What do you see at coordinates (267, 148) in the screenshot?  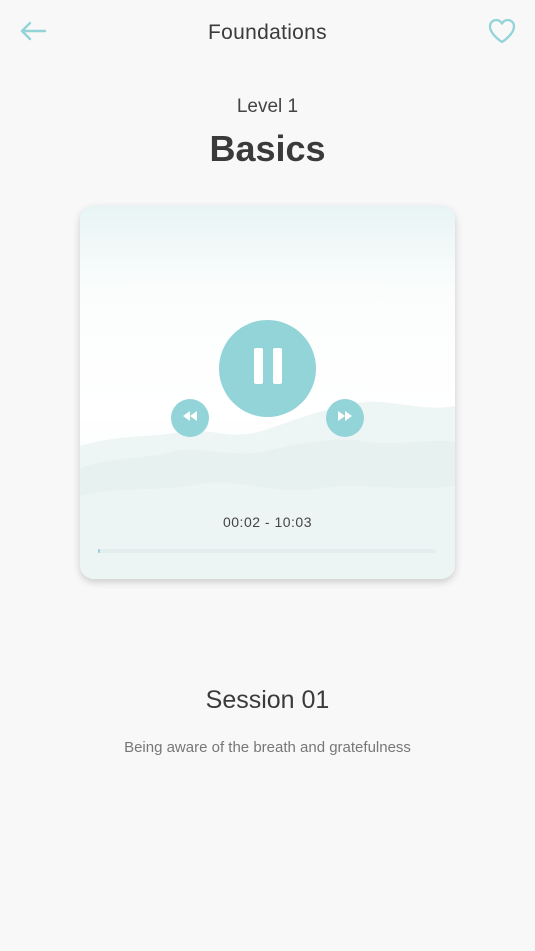 I see `course-title: Basics` at bounding box center [267, 148].